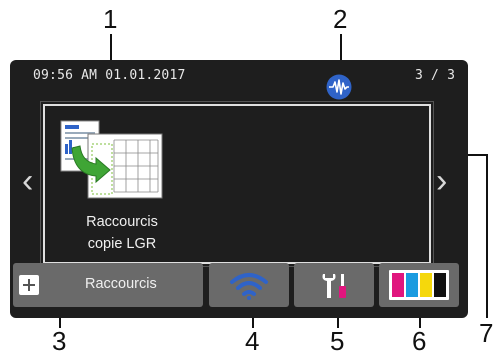  Describe the element at coordinates (27, 181) in the screenshot. I see `chevron-left-icon: ‹` at that location.